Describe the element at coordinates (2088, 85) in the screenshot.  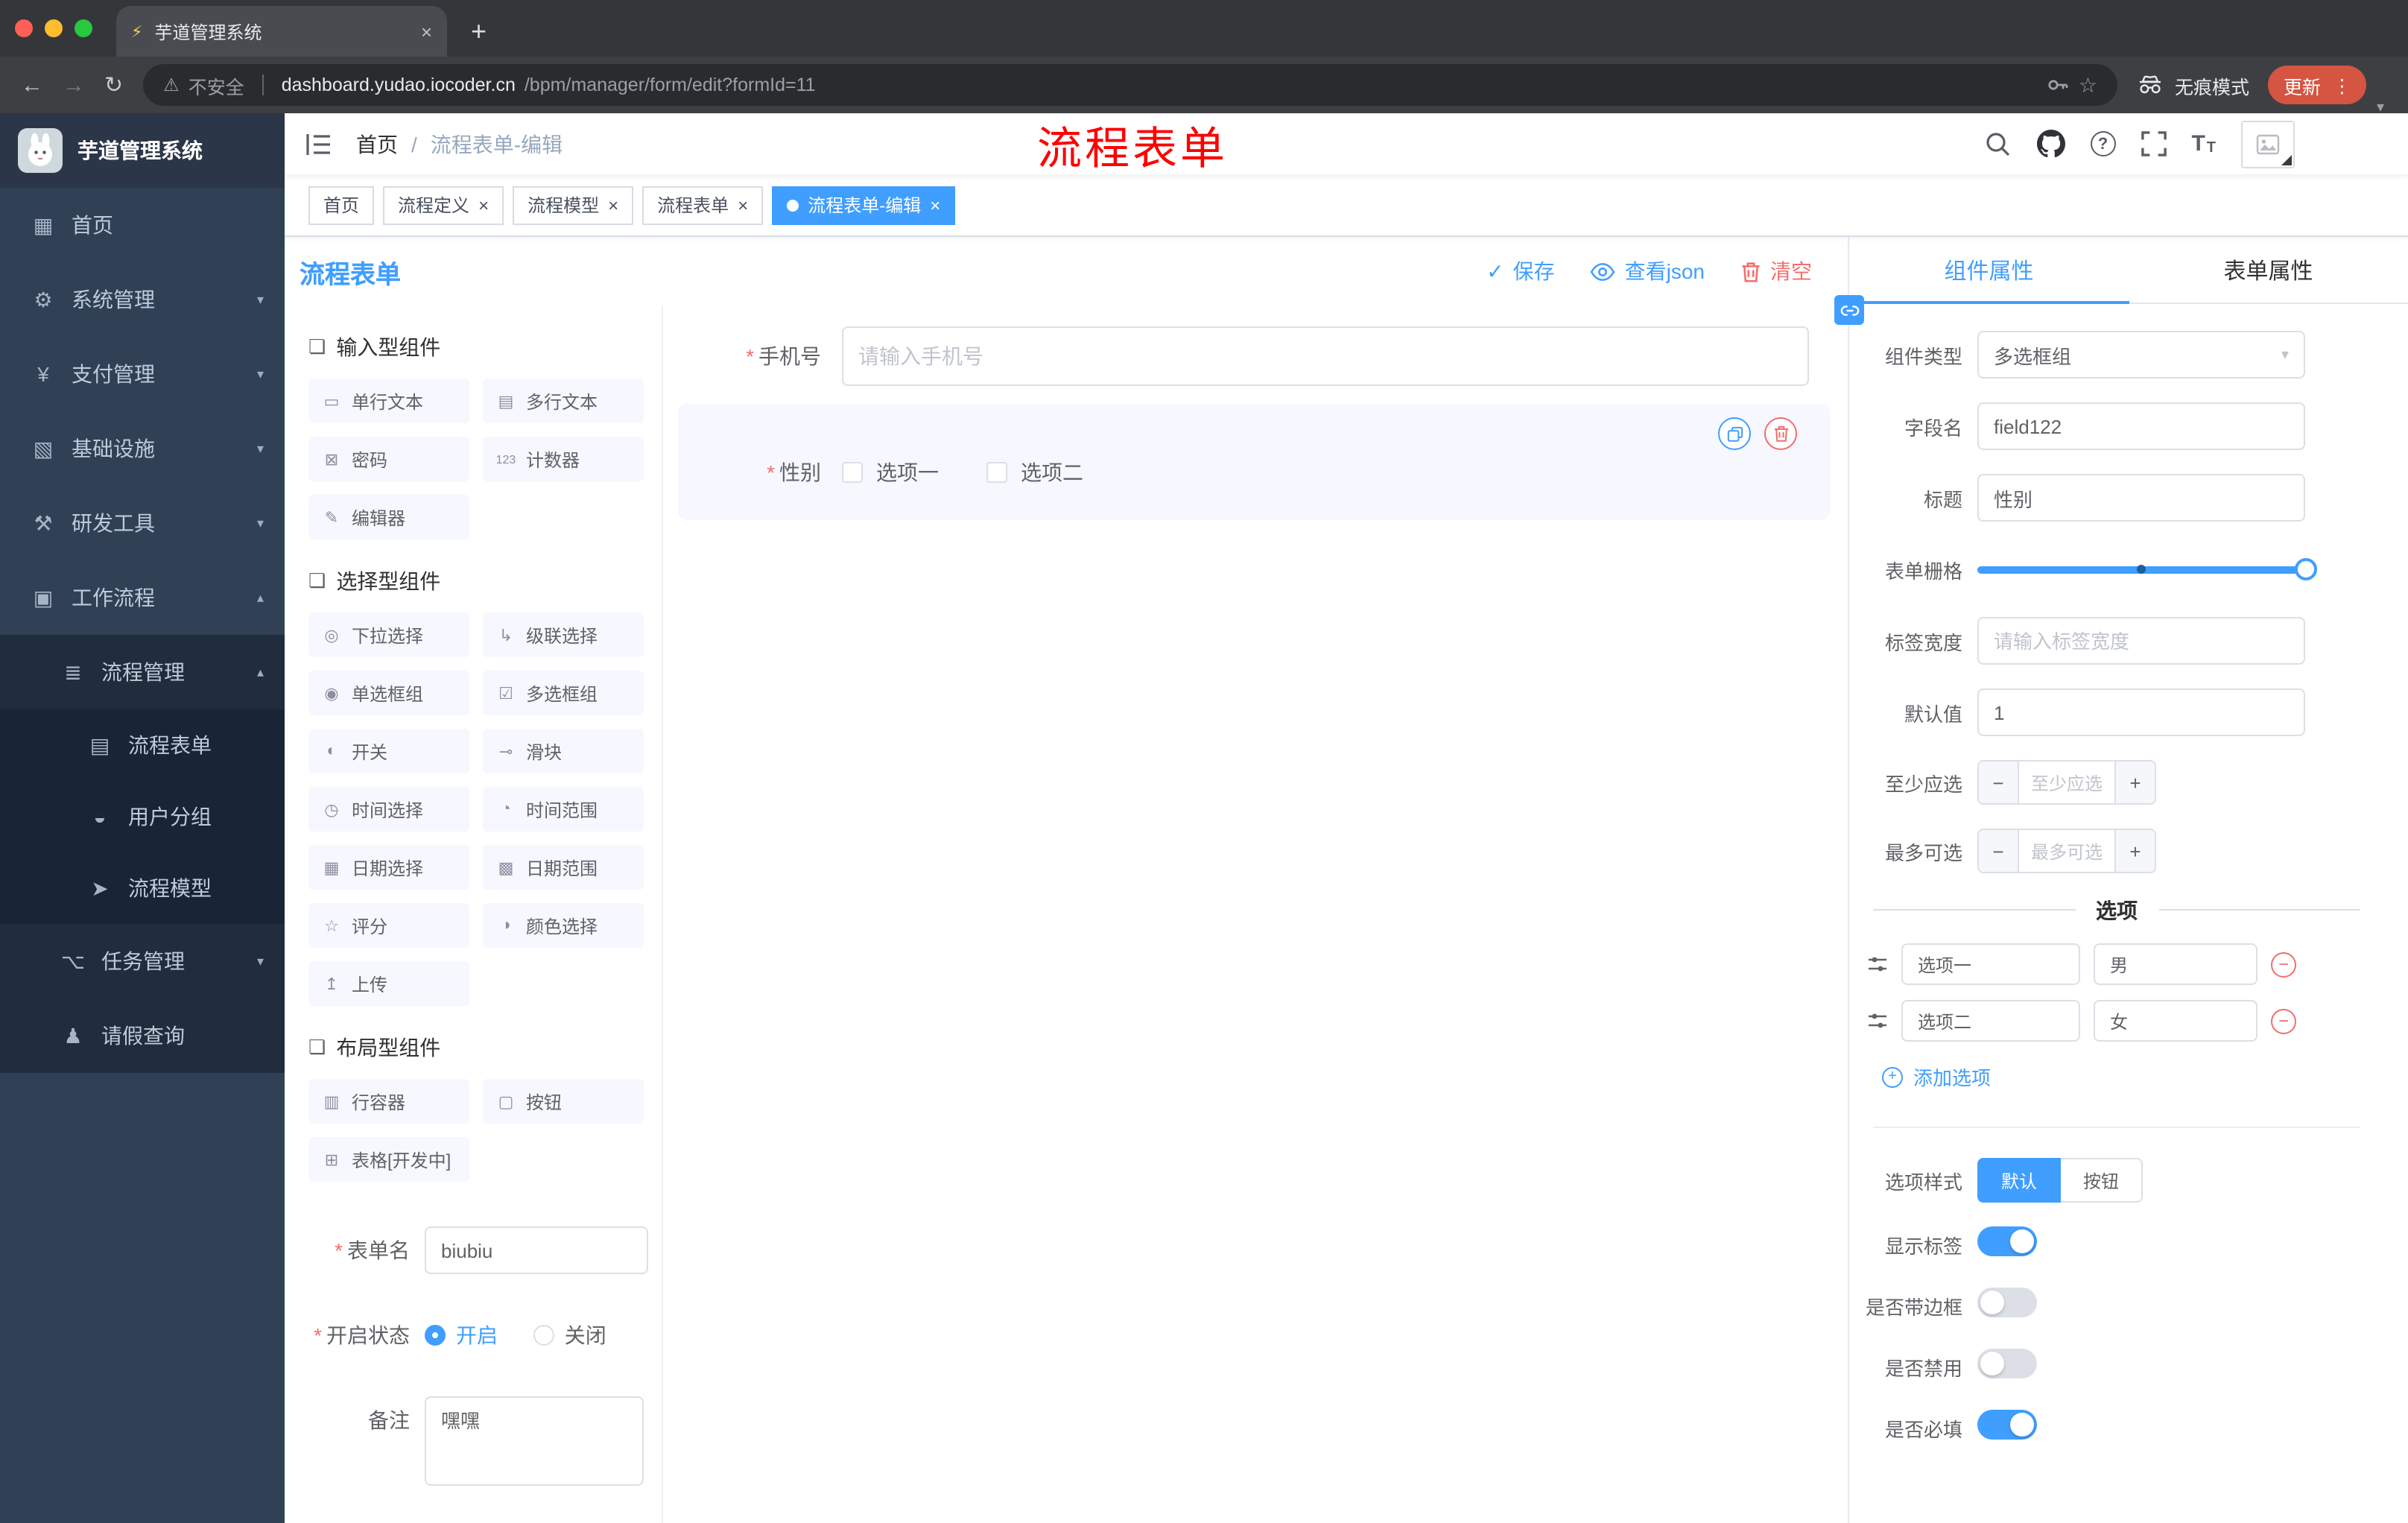
I see `bookmark-star-icon: ☆` at that location.